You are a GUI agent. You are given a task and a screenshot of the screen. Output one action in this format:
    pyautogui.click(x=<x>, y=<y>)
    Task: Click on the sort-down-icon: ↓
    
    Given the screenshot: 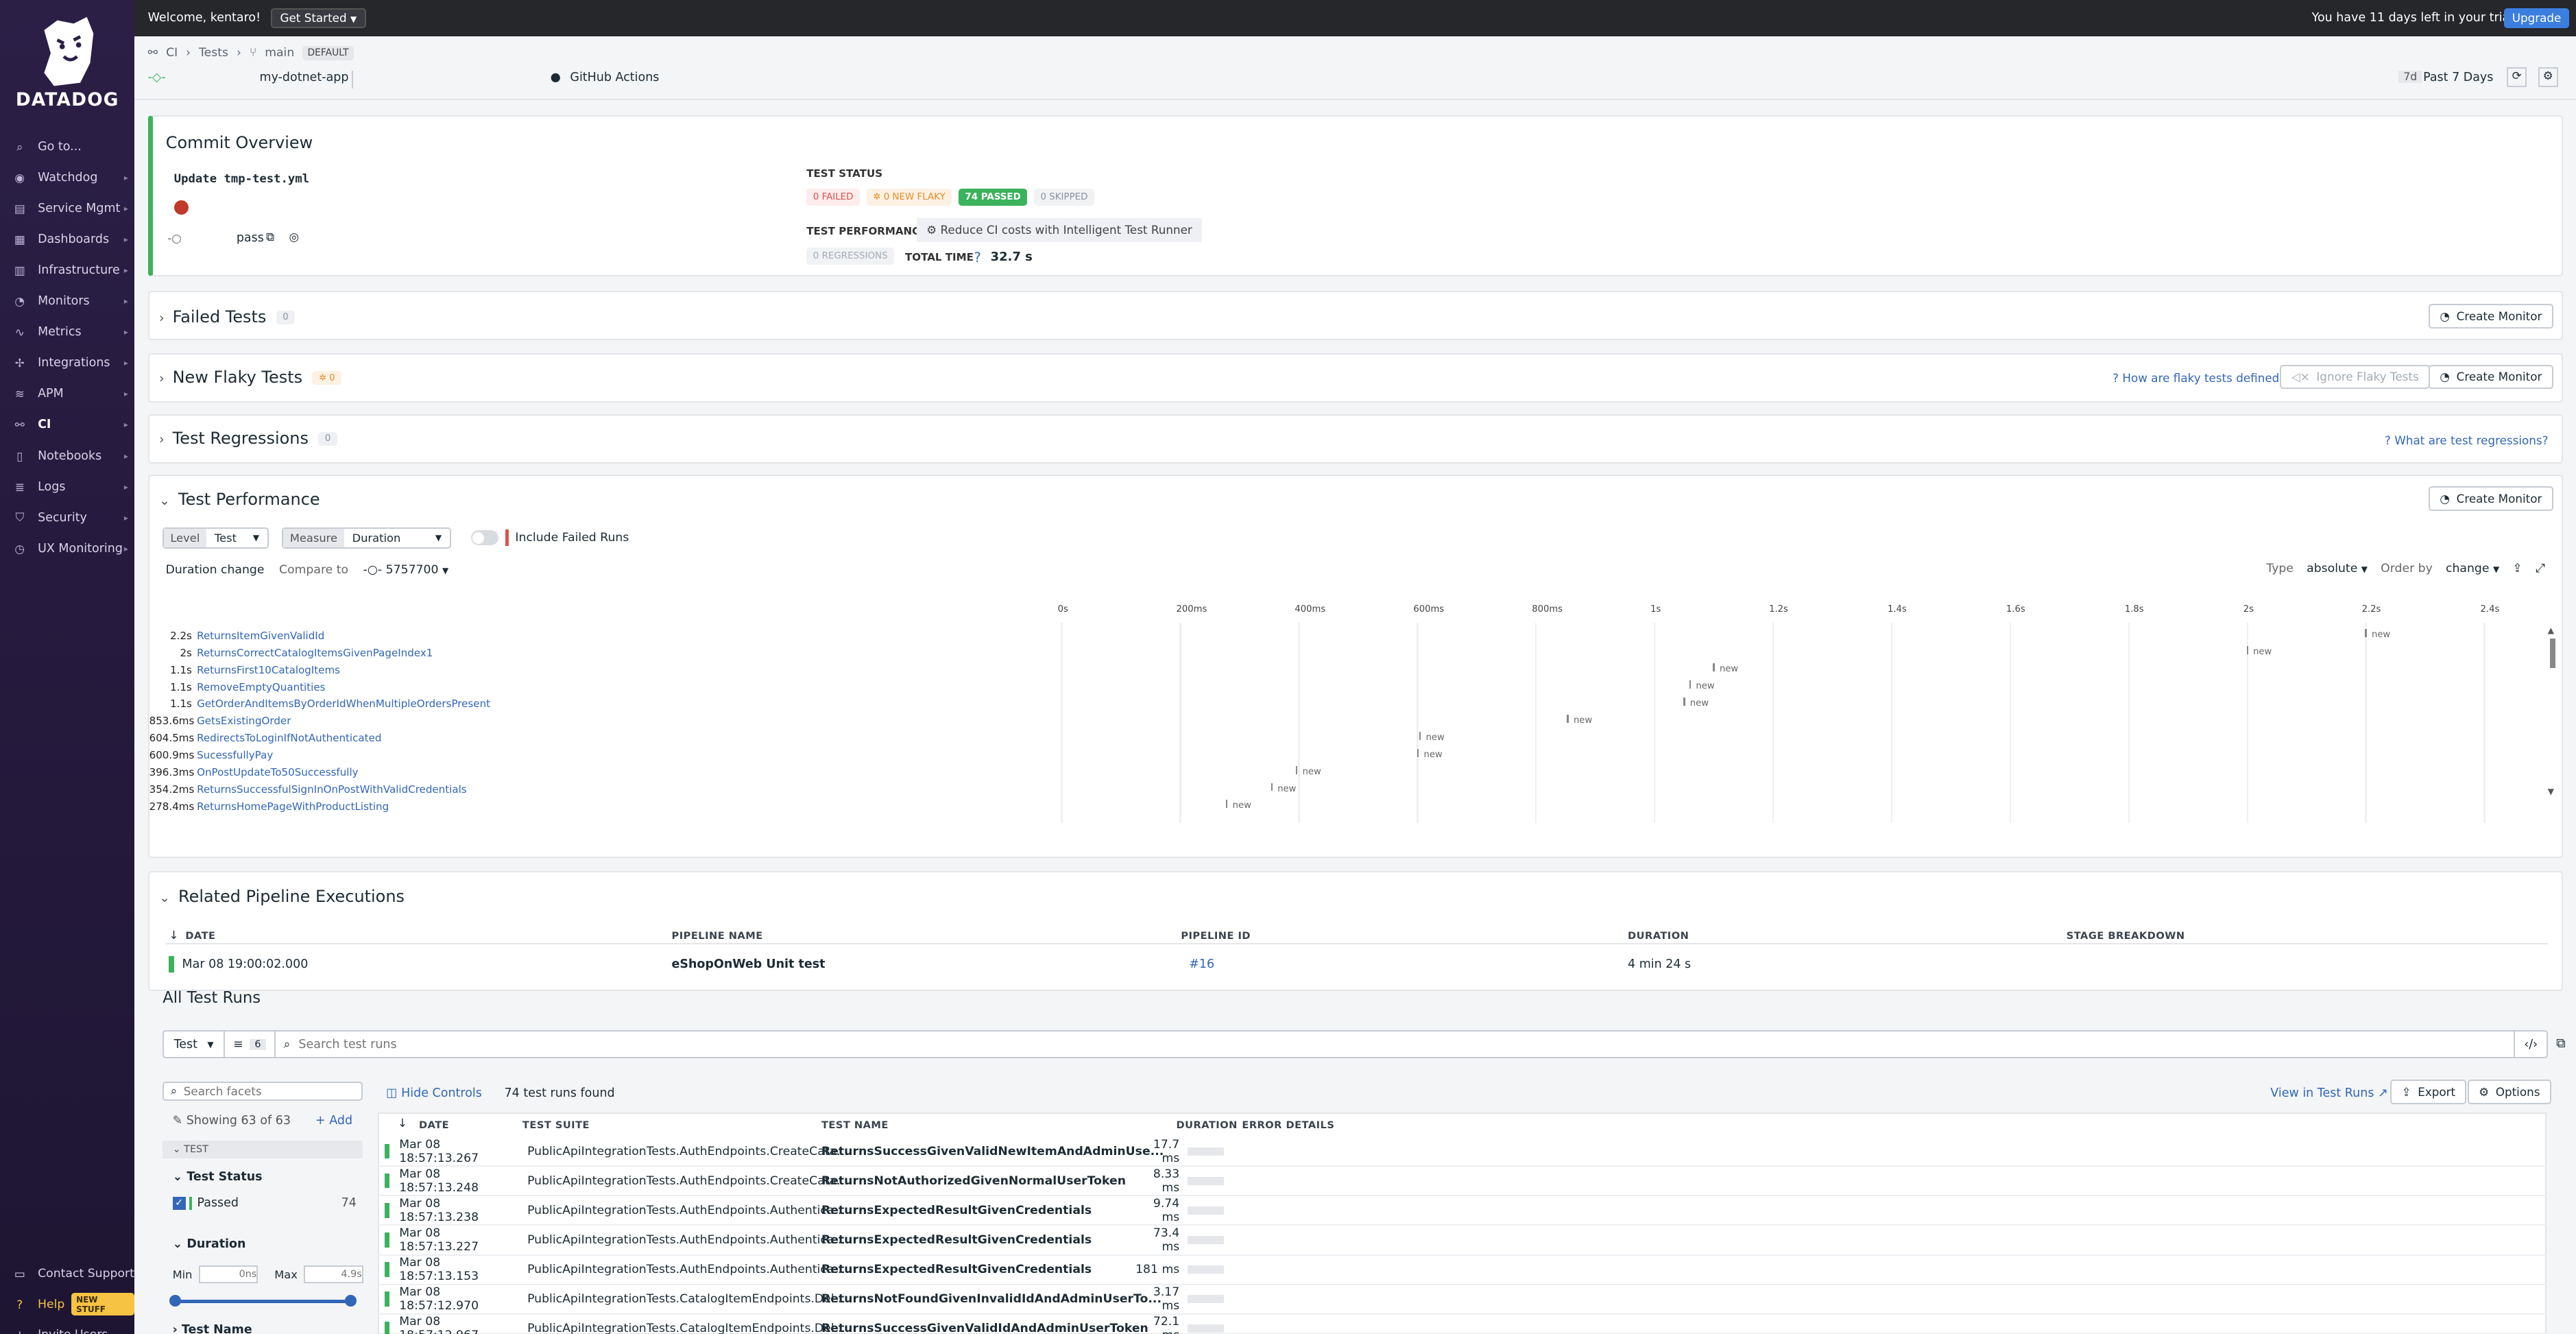 What is the action you would take?
    pyautogui.click(x=174, y=935)
    